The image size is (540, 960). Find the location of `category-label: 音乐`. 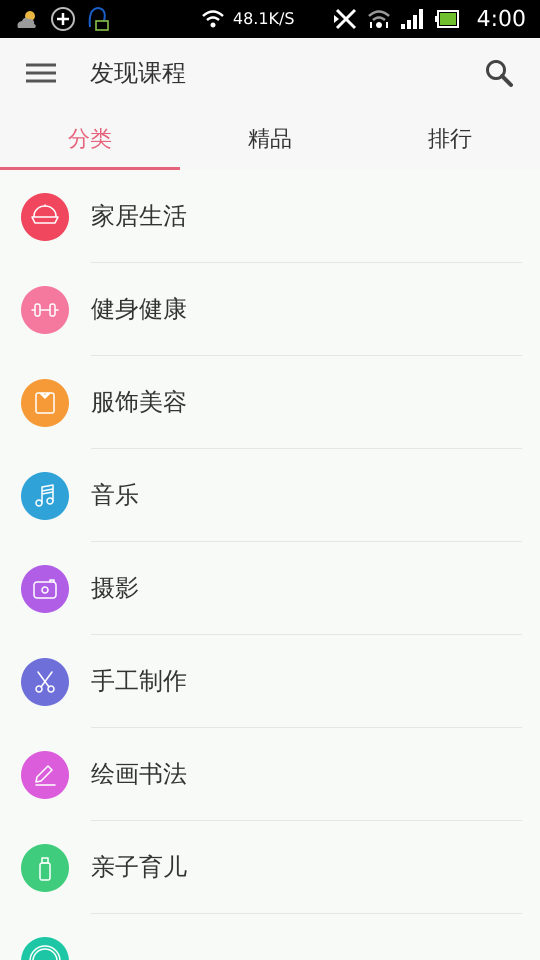

category-label: 音乐 is located at coordinates (115, 495).